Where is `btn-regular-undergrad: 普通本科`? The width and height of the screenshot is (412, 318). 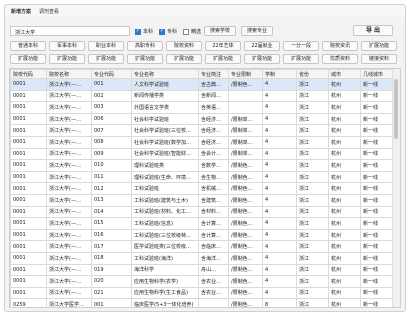 btn-regular-undergrad: 普通本科 is located at coordinates (28, 46).